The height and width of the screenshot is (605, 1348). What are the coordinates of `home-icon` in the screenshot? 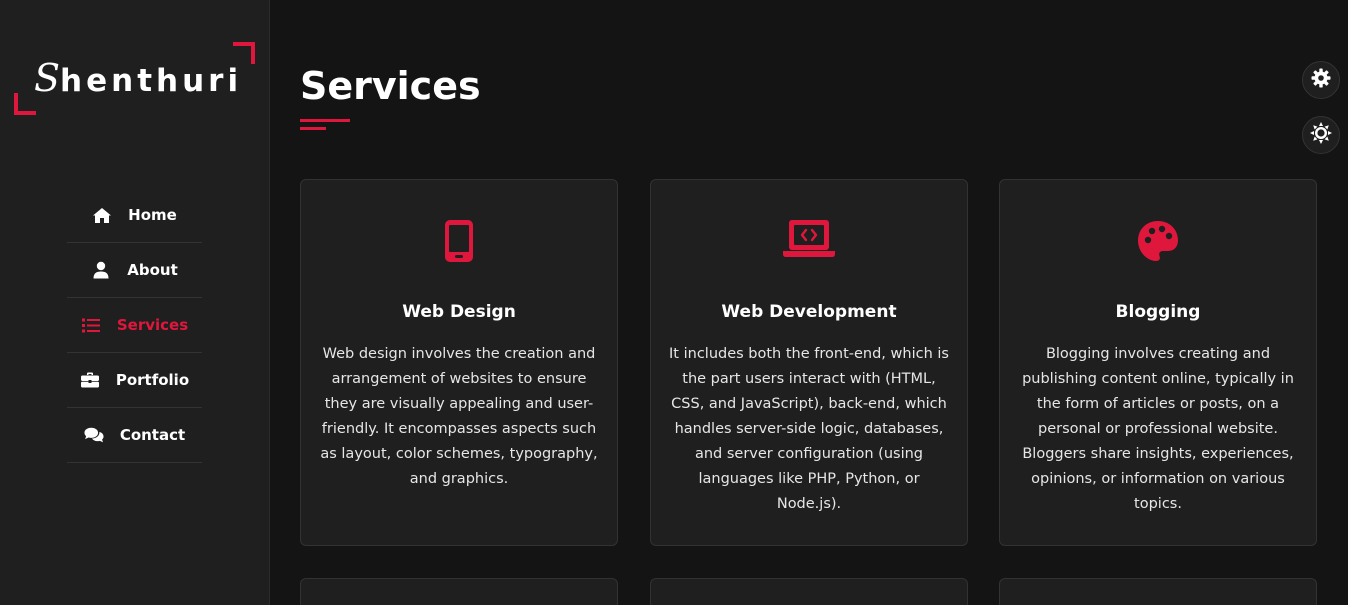 It's located at (102, 215).